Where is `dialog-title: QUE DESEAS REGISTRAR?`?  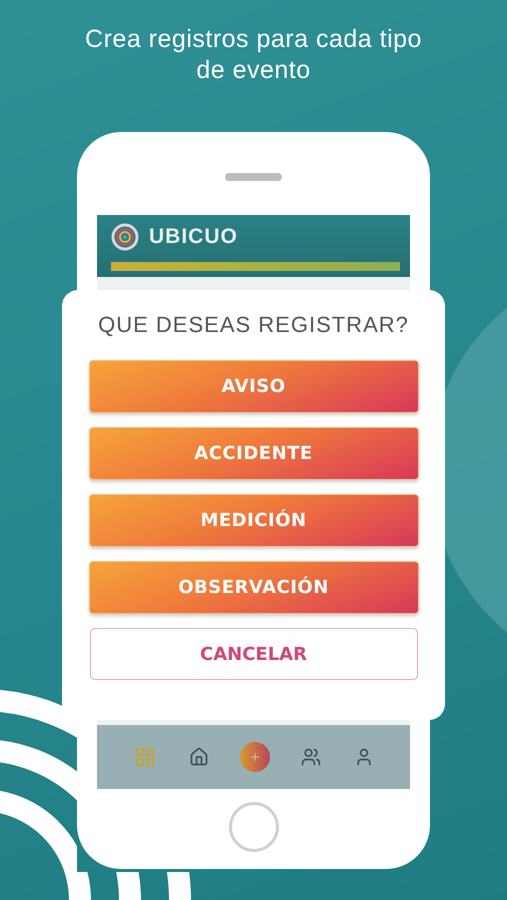
dialog-title: QUE DESEAS REGISTRAR? is located at coordinates (253, 325).